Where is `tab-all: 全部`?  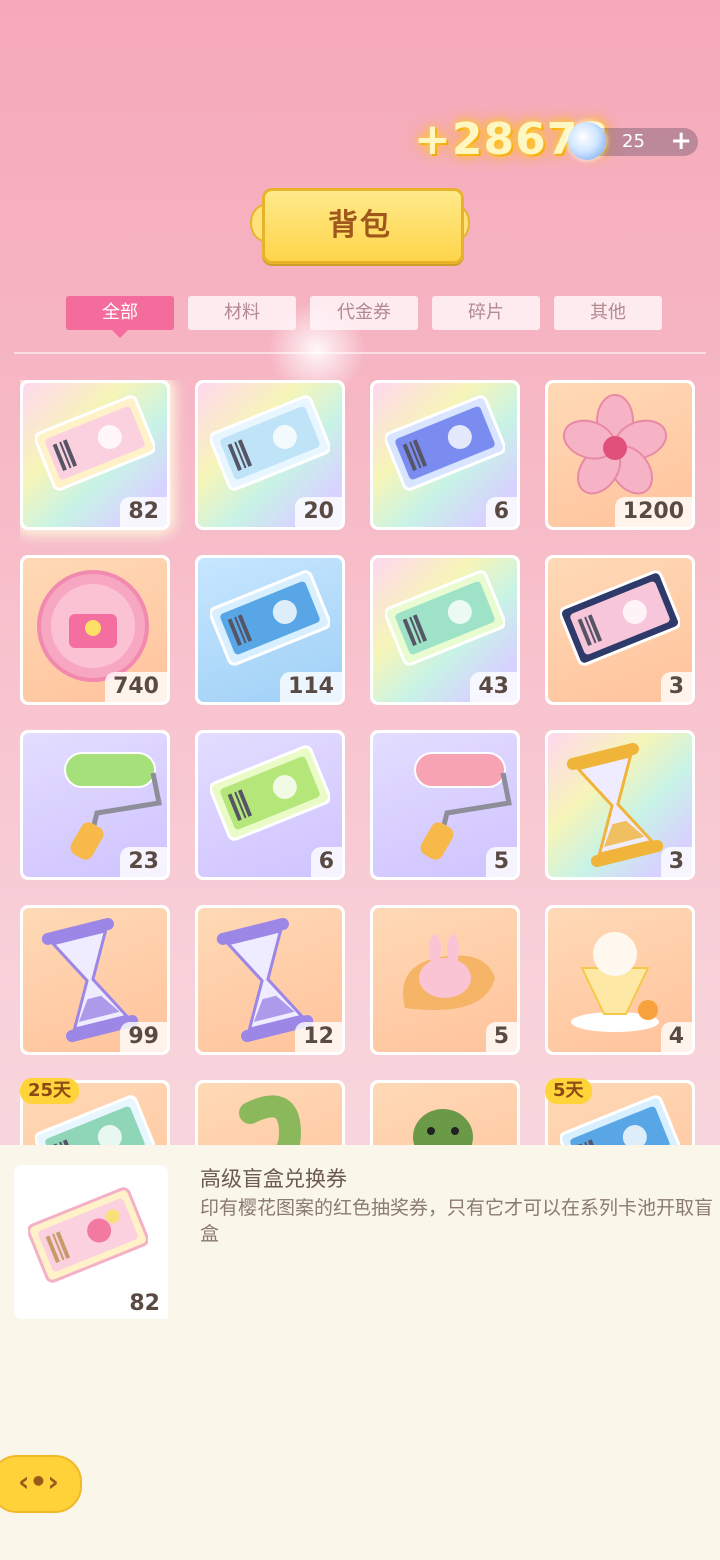
tab-all: 全部 is located at coordinates (120, 317).